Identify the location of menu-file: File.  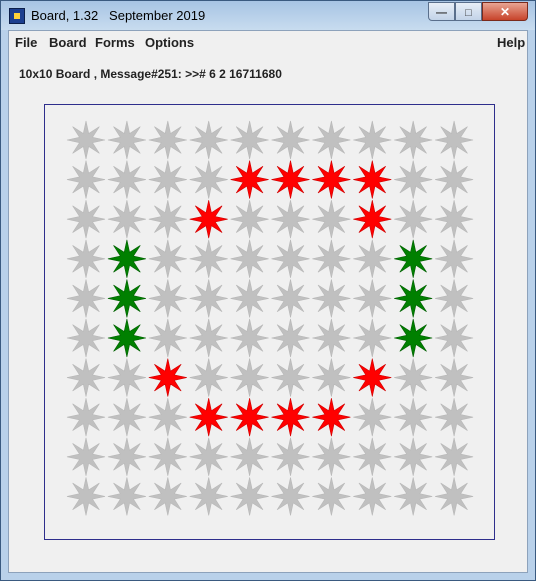
(26, 42).